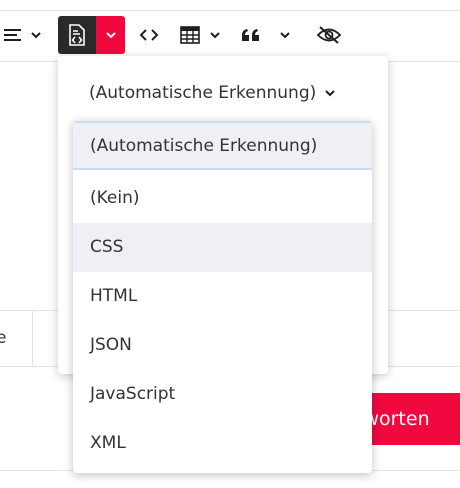 The width and height of the screenshot is (460, 488). I want to click on language-option-json: JSON, so click(222, 345).